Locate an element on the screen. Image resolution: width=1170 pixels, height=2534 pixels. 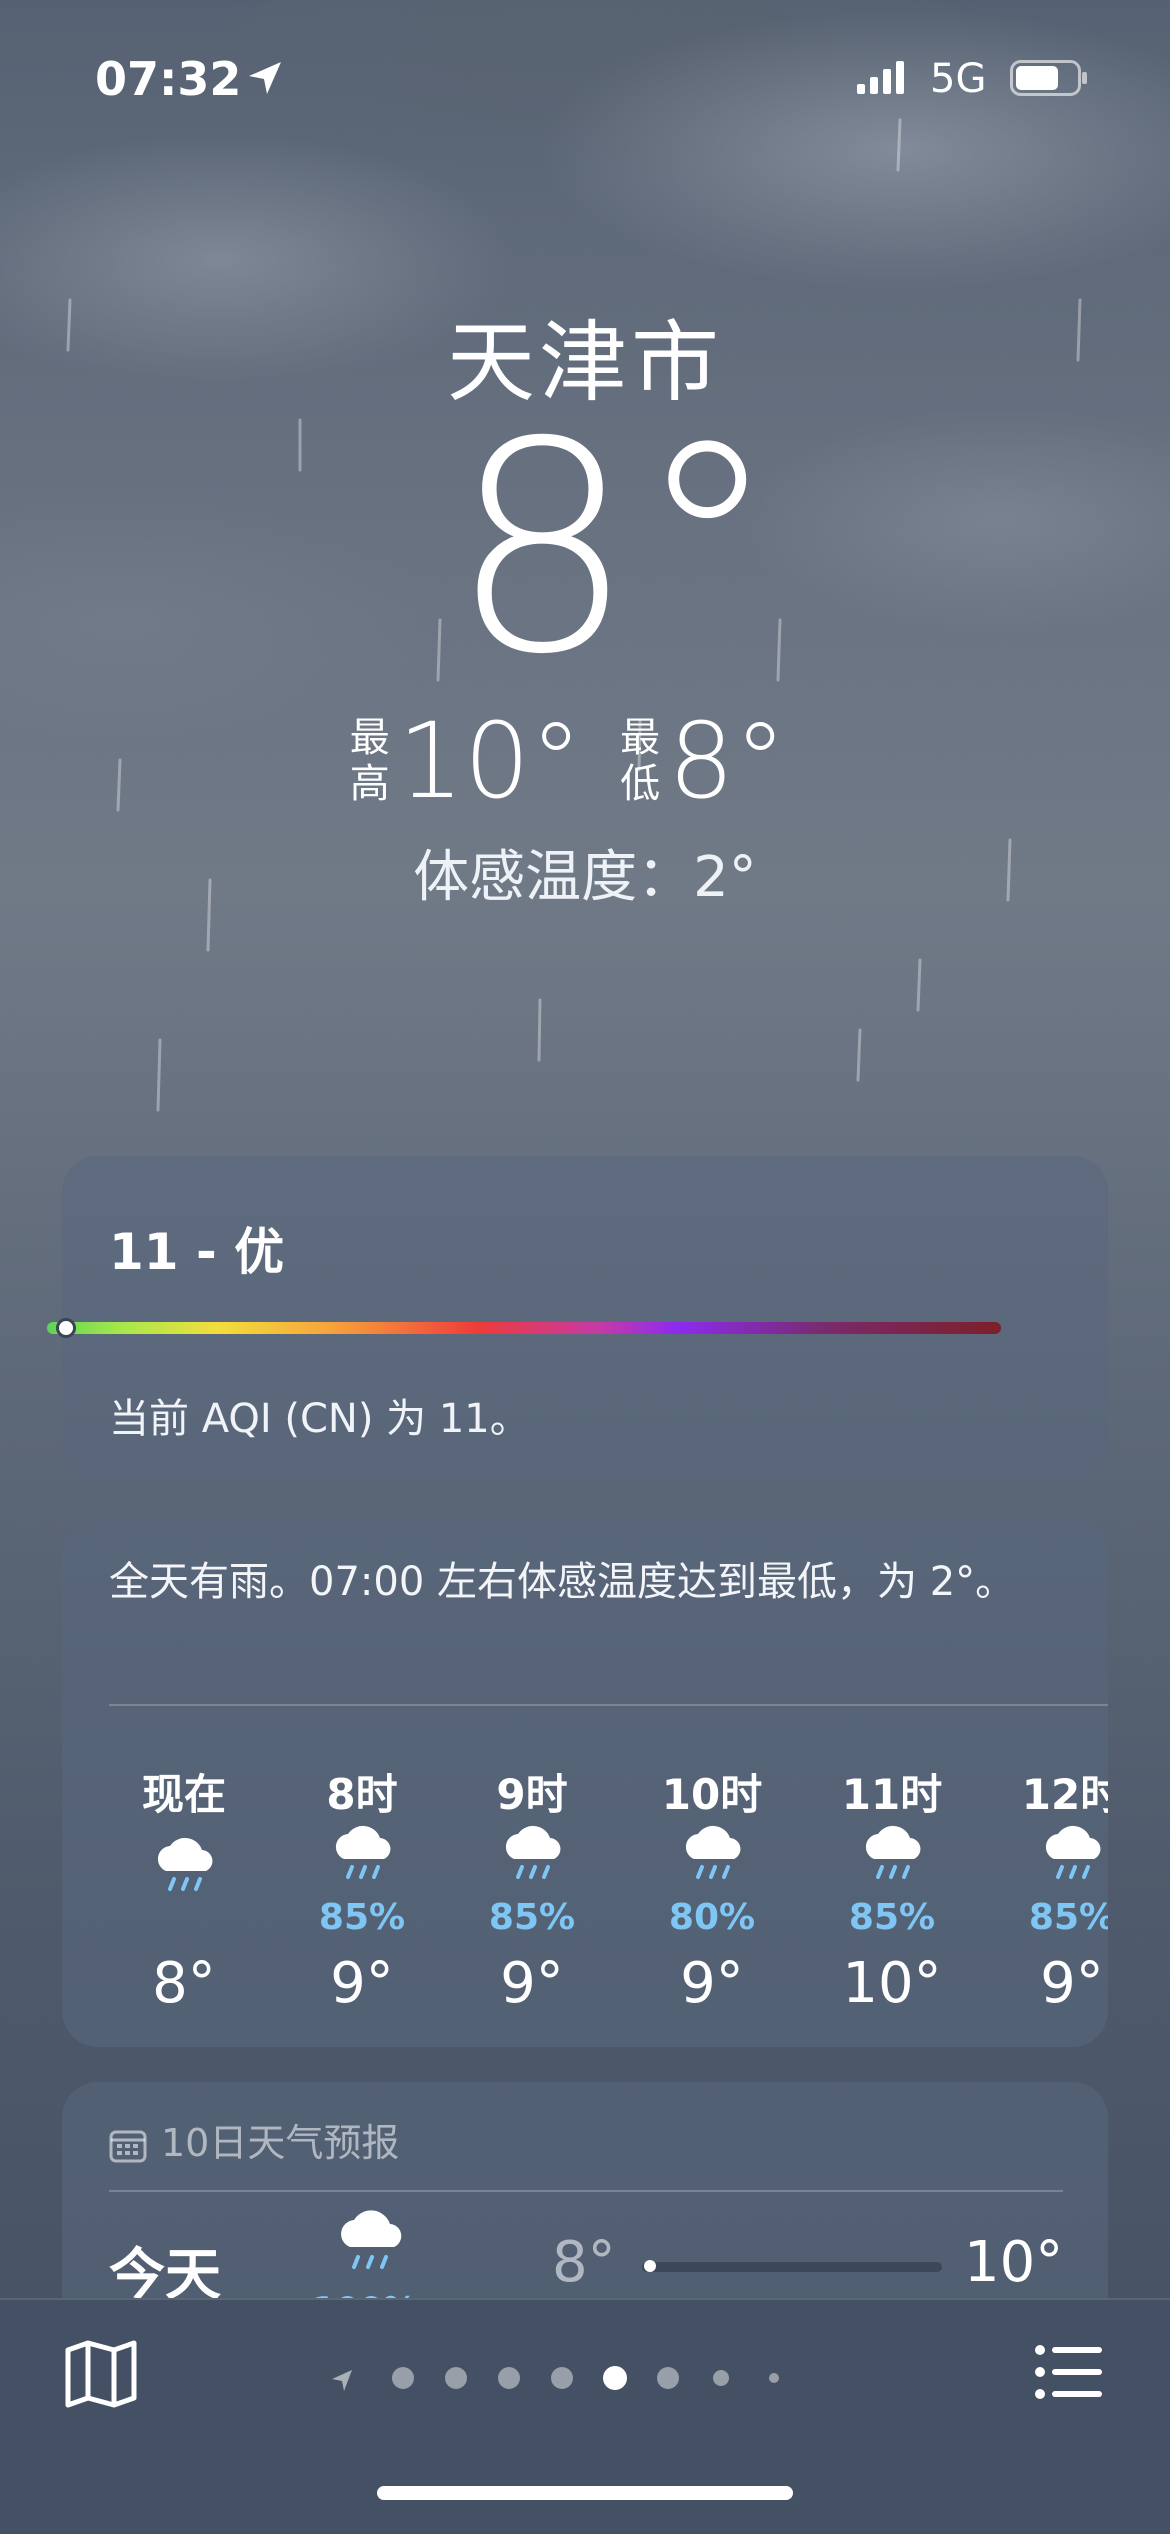
aqi-level-marker is located at coordinates (66, 1328).